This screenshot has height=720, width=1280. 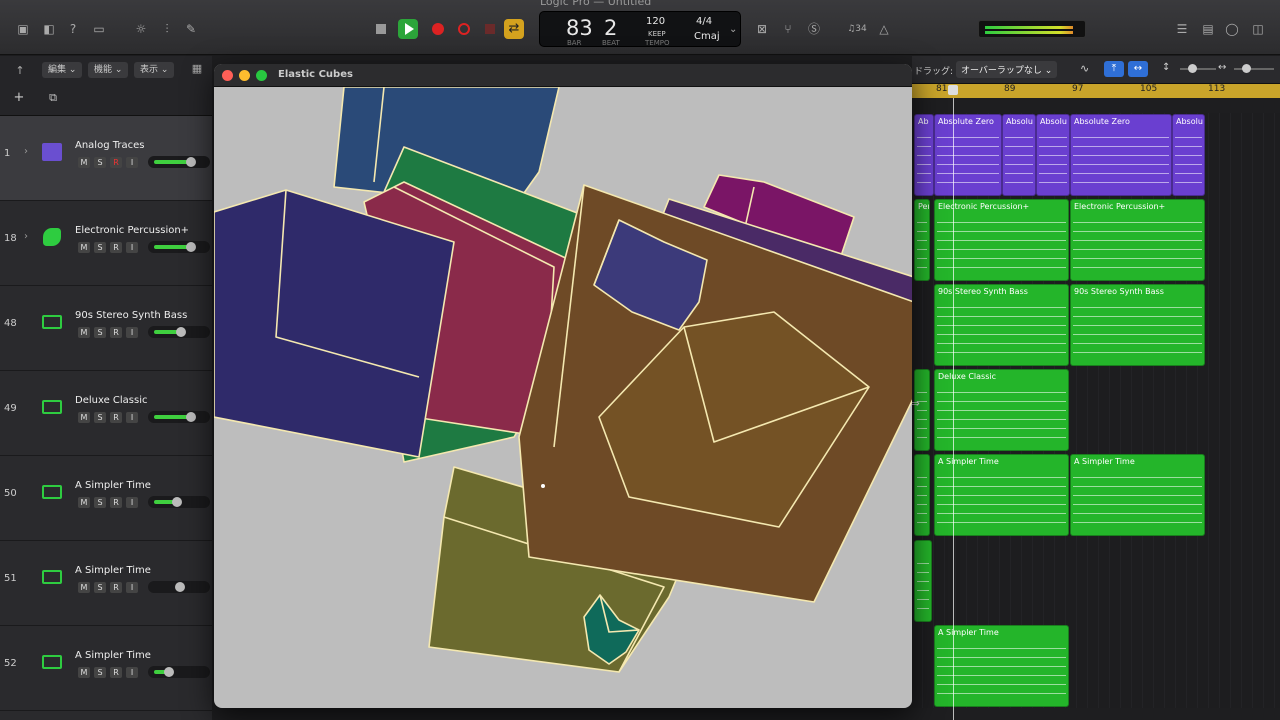 I want to click on count-in-counter: ♫34, so click(x=857, y=29).